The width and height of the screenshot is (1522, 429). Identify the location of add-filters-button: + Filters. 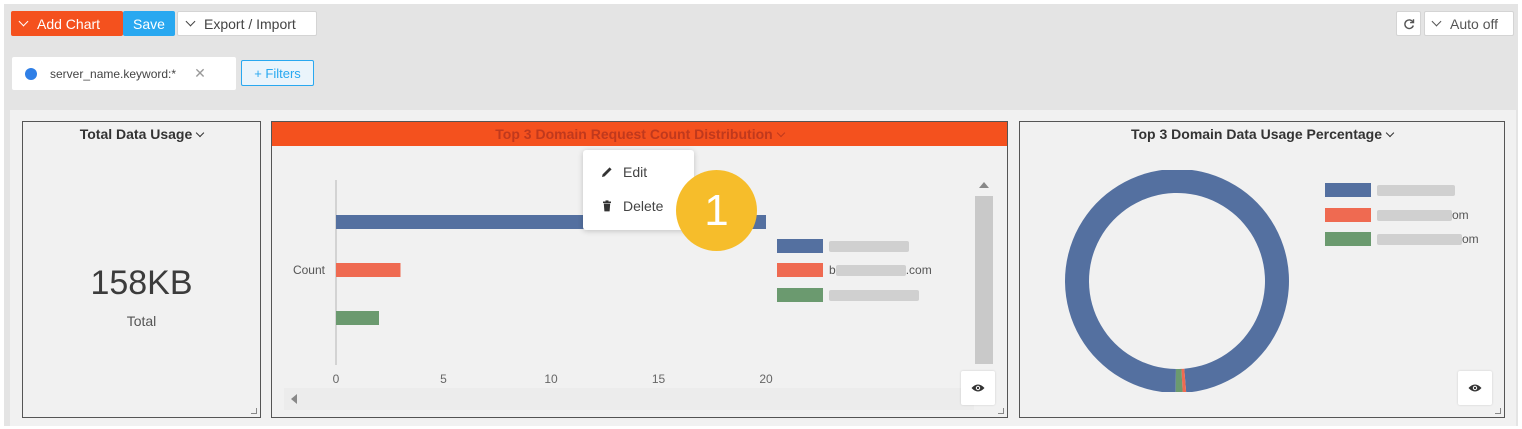
(277, 73).